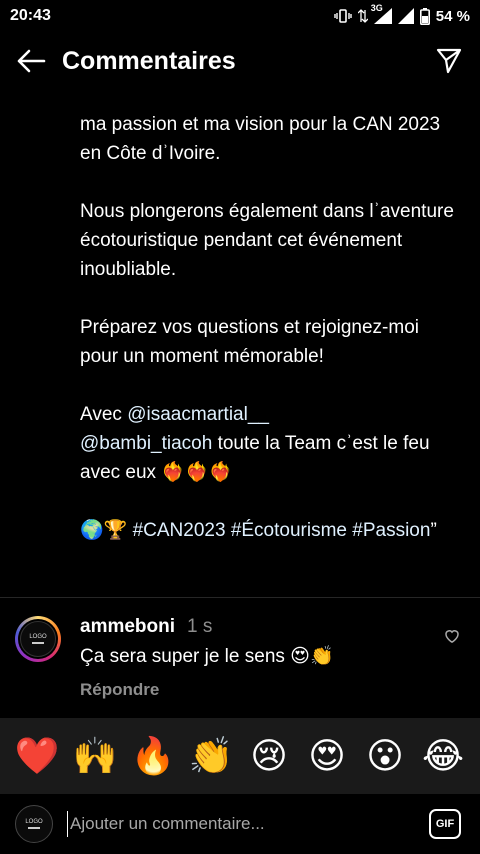 The image size is (480, 854). I want to click on heart-outline-icon, so click(452, 637).